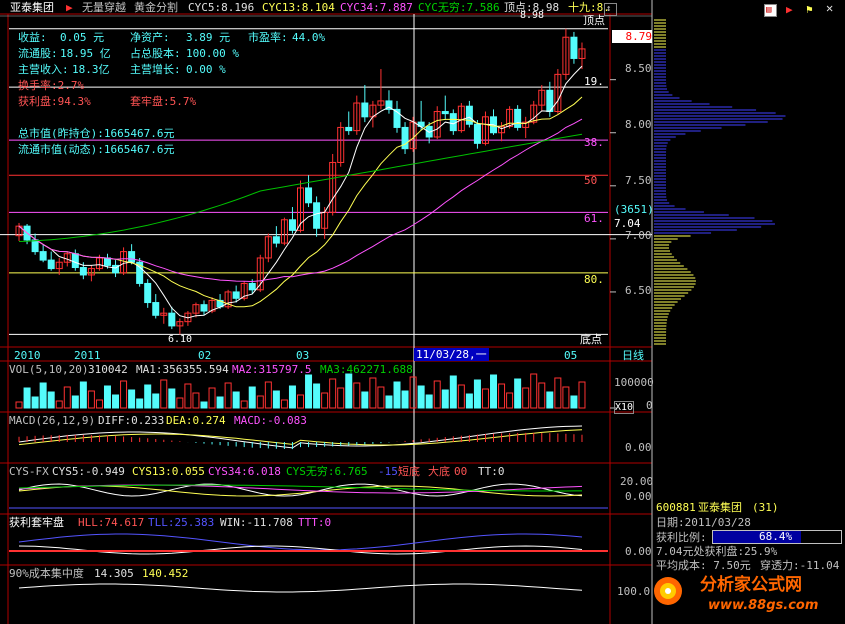 The height and width of the screenshot is (624, 845). Describe the element at coordinates (36, 522) in the screenshot. I see `profit-ind-label: 获利套牢盘` at that location.